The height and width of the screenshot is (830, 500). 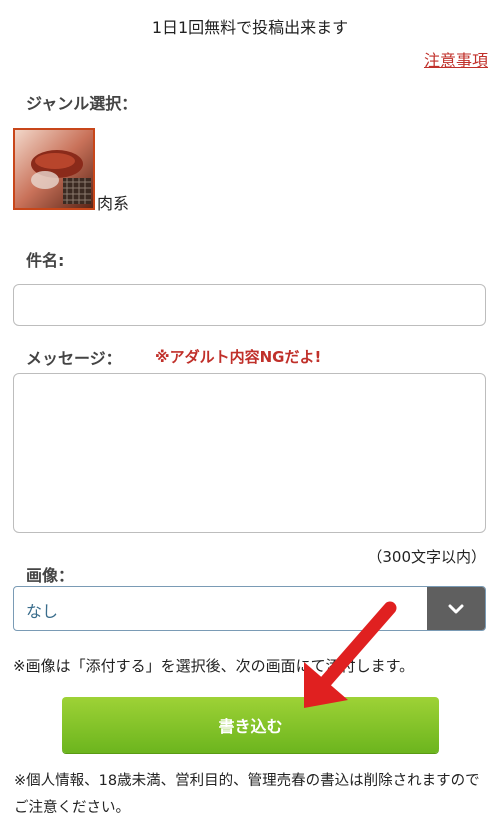 I want to click on message-label: メッセージ：, so click(x=74, y=358).